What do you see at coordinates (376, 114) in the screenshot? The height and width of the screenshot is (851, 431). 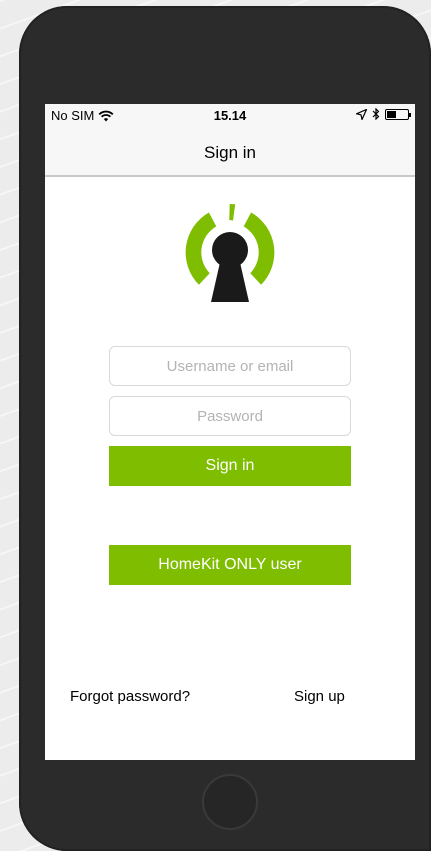 I see `bluetooth-icon` at bounding box center [376, 114].